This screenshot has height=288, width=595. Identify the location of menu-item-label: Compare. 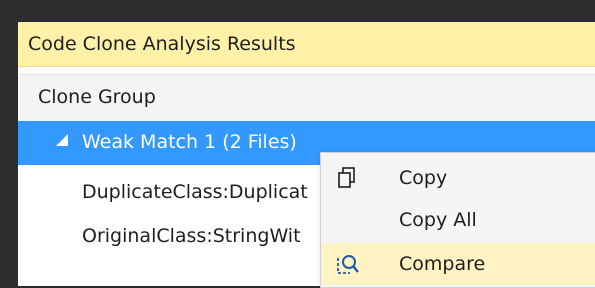
(442, 264).